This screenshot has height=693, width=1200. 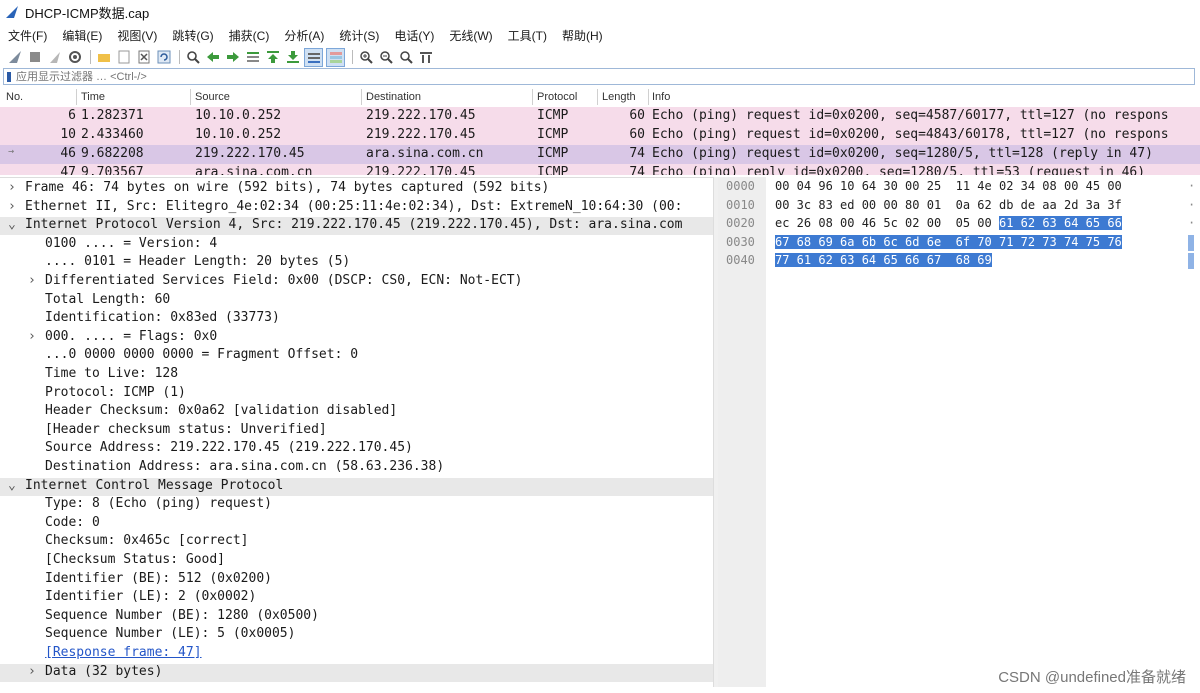 I want to click on display-filter-input, so click(x=216, y=76).